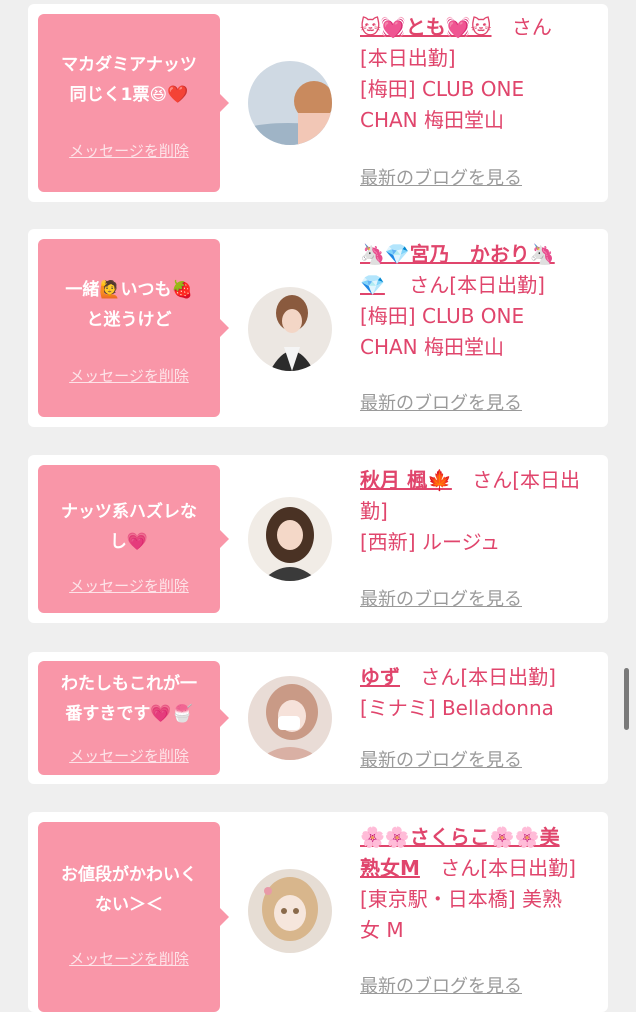 The width and height of the screenshot is (636, 1012). What do you see at coordinates (390, 868) in the screenshot?
I see `cast-name-link-continued: 熟女M` at bounding box center [390, 868].